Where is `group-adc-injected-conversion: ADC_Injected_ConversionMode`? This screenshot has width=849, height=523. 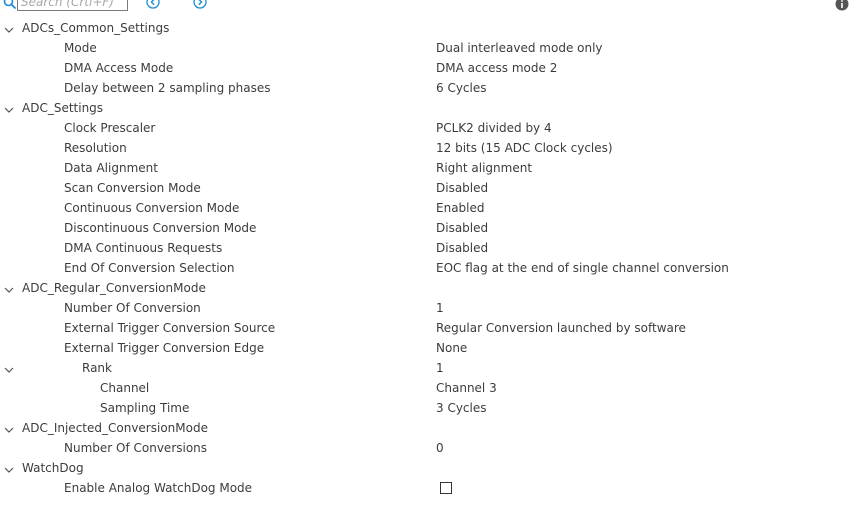
group-adc-injected-conversion: ADC_Injected_ConversionMode is located at coordinates (424, 428).